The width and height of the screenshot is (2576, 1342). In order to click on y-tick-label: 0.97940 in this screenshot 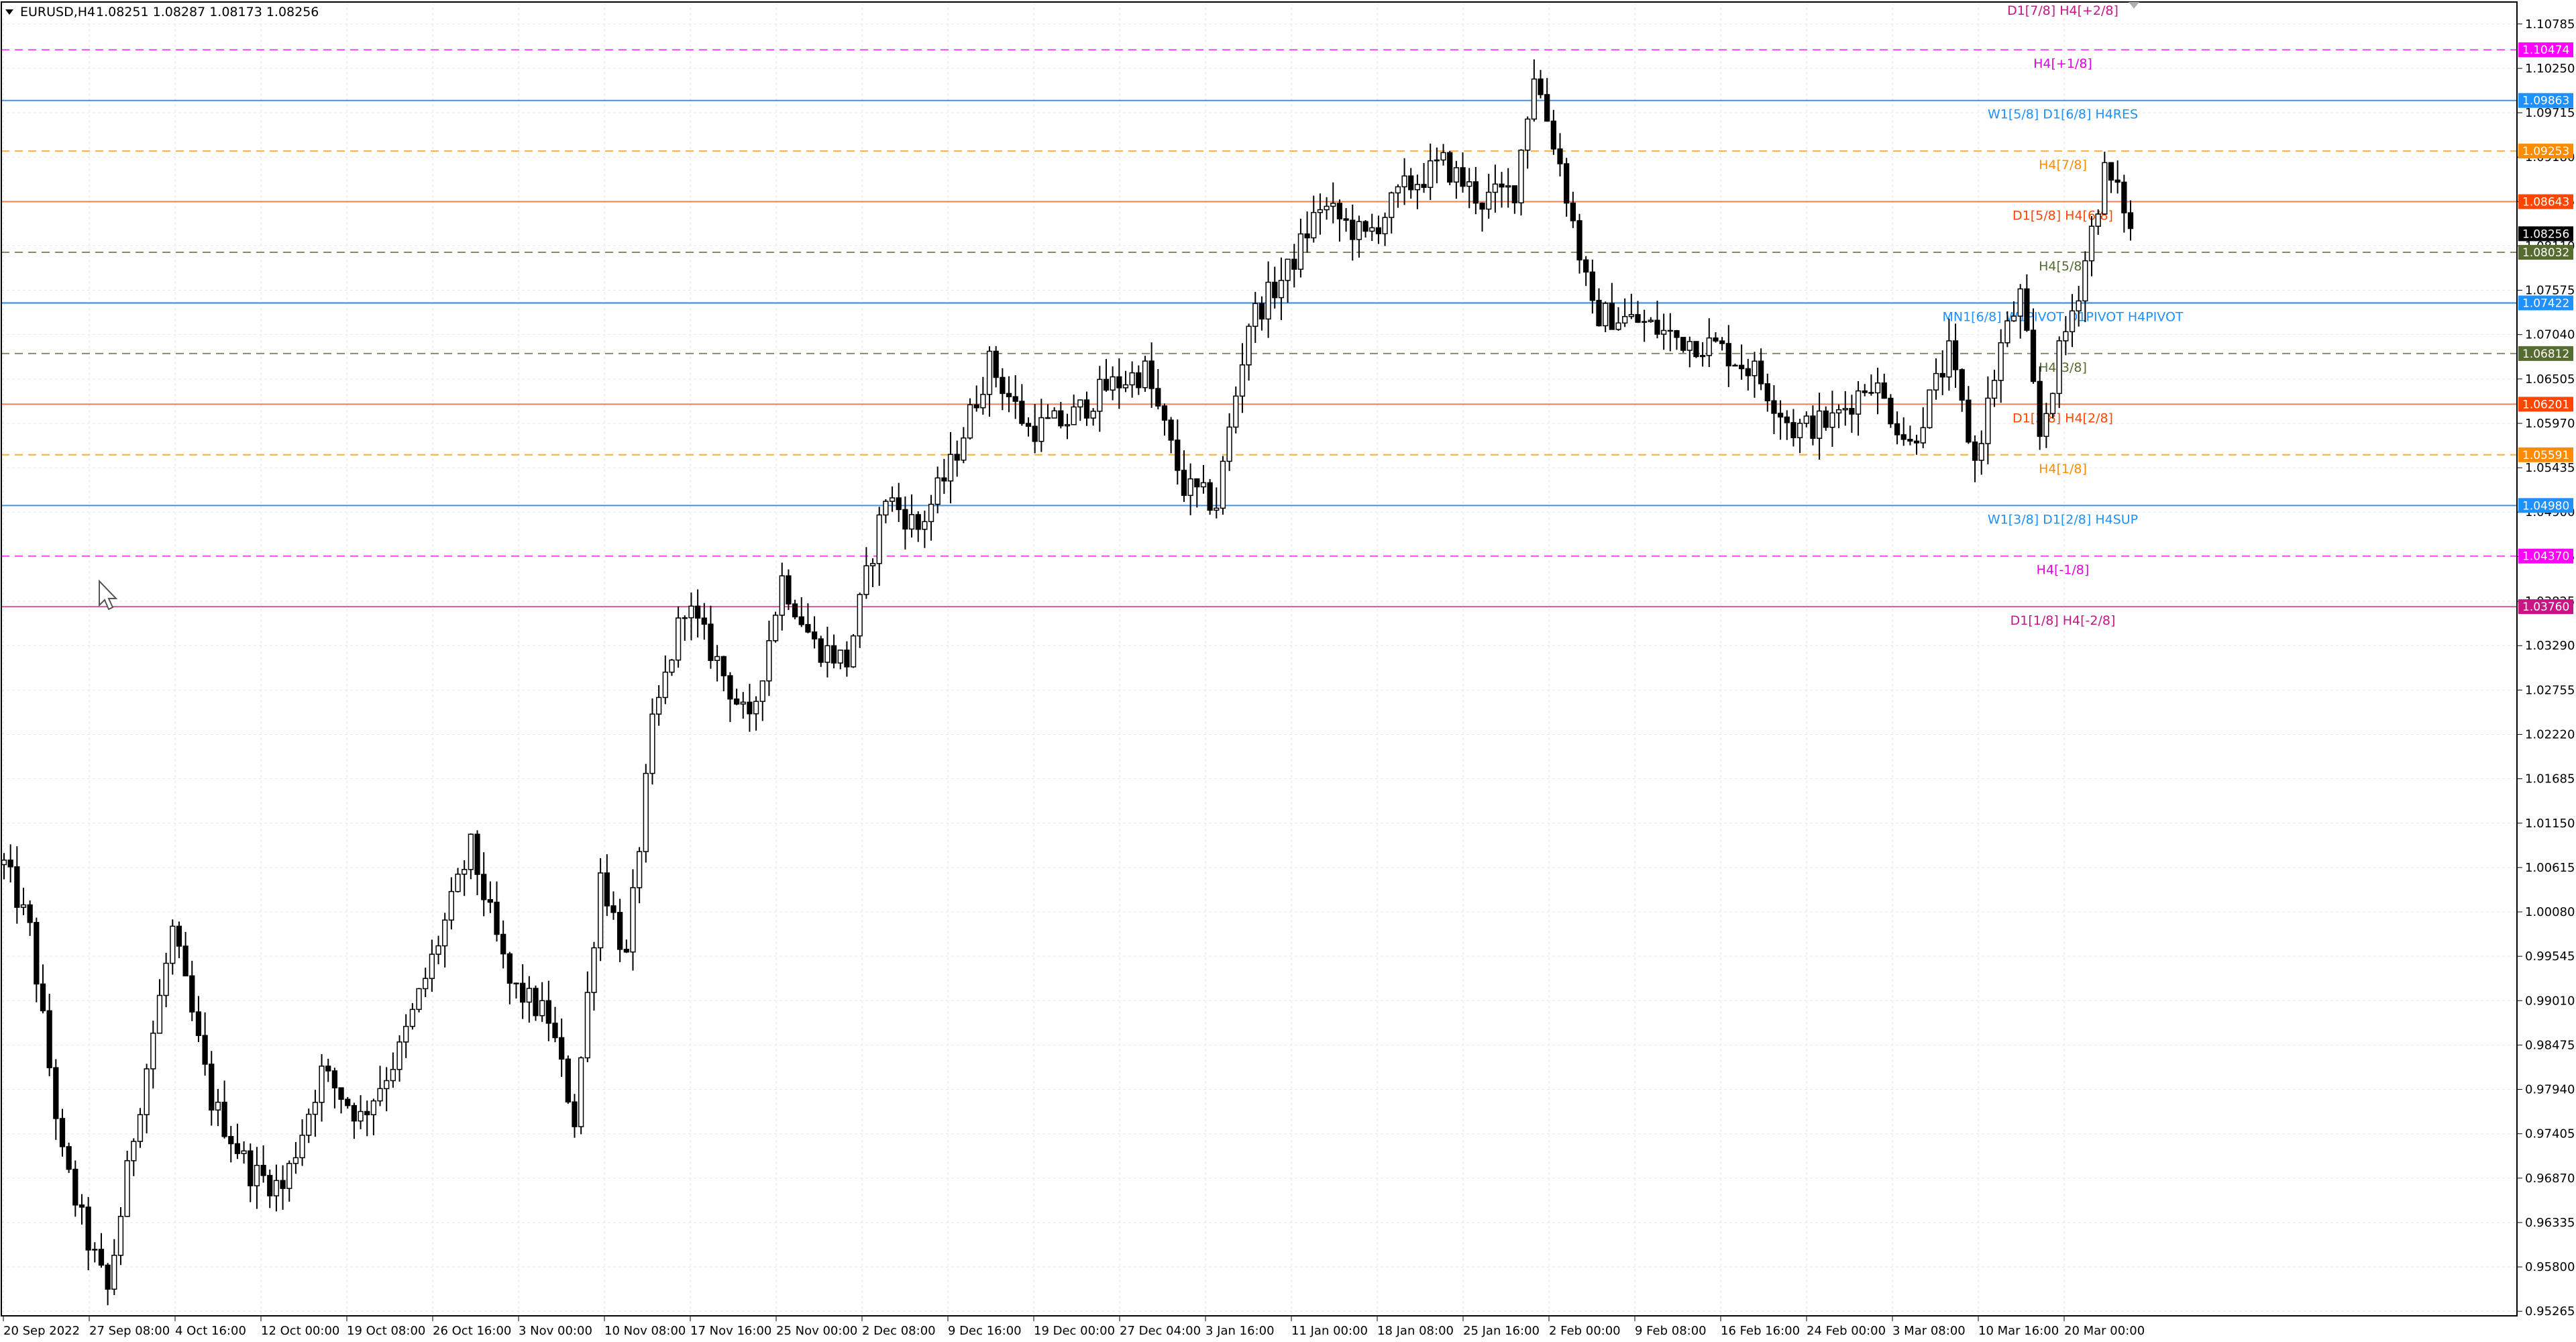, I will do `click(2550, 1090)`.